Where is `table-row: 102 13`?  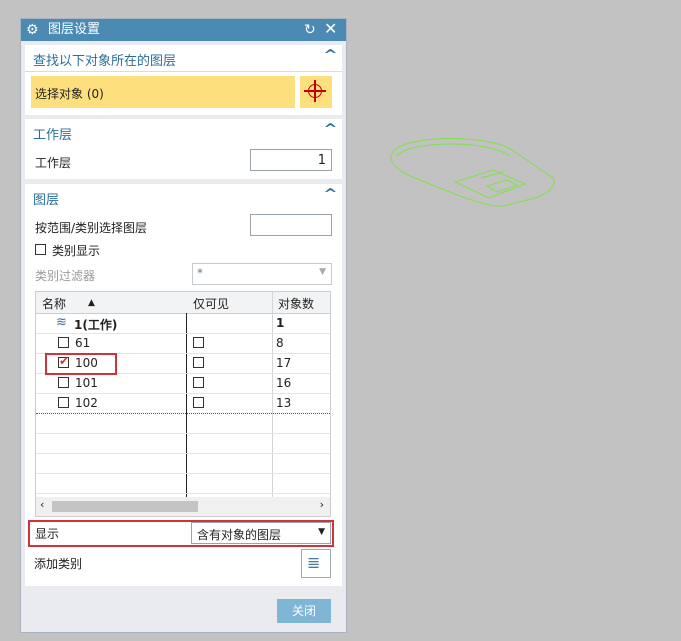 table-row: 102 13 is located at coordinates (183, 403).